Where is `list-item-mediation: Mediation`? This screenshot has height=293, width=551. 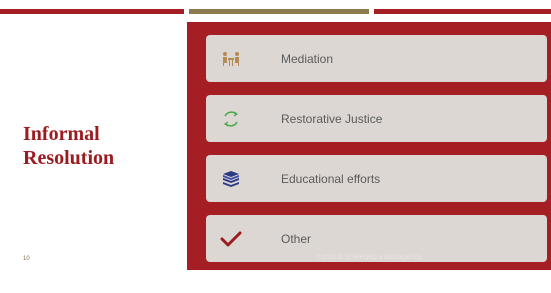 list-item-mediation: Mediation is located at coordinates (376, 58).